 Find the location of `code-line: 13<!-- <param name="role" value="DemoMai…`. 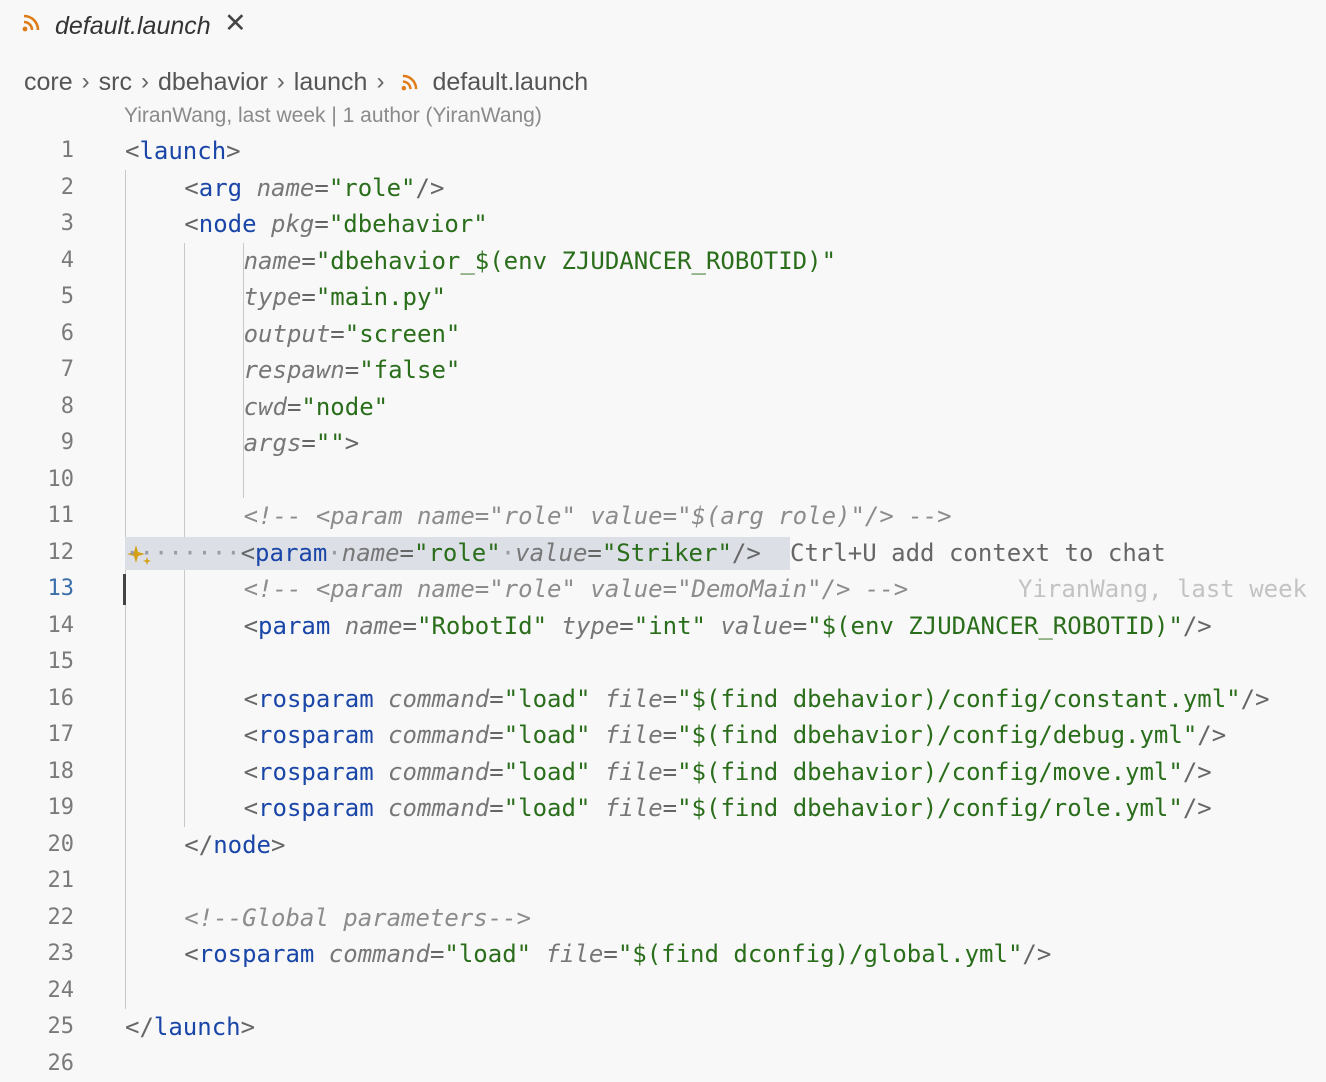

code-line: 13<!-- <param name="role" value="DemoMai… is located at coordinates (663, 589).